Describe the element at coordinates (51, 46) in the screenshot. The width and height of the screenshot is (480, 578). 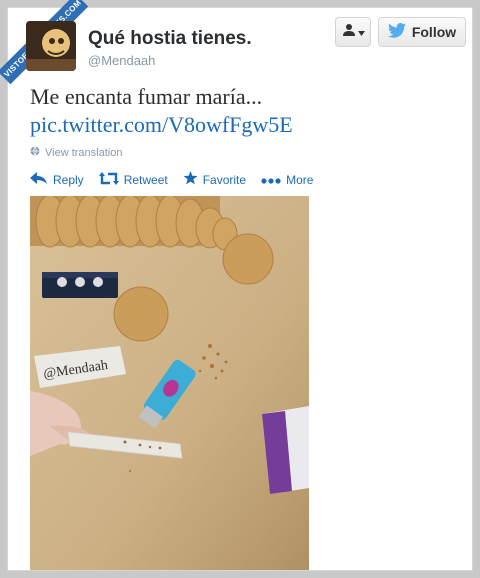
I see `avatar` at that location.